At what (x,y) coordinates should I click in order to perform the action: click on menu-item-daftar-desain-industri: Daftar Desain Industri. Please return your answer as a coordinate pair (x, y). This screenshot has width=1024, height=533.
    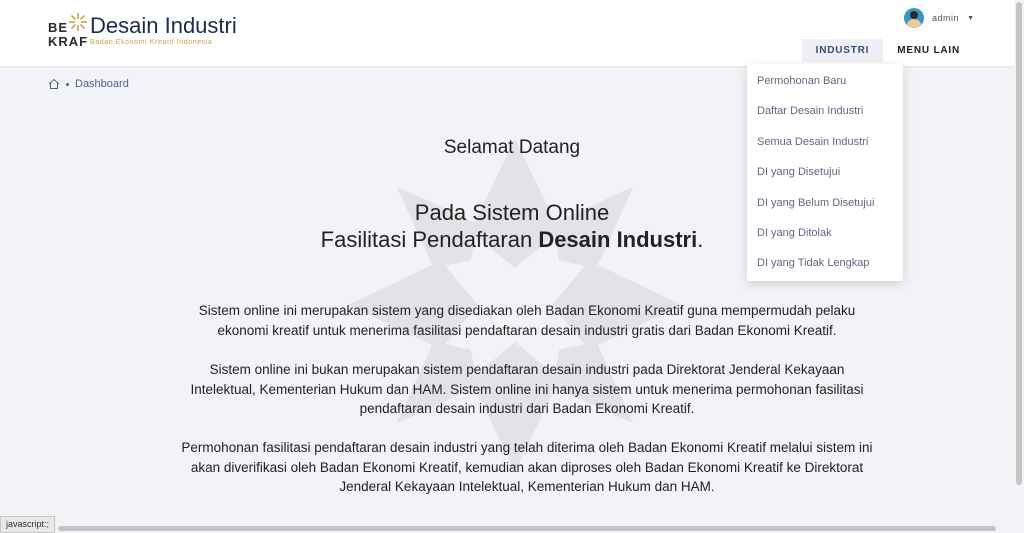
    Looking at the image, I should click on (825, 111).